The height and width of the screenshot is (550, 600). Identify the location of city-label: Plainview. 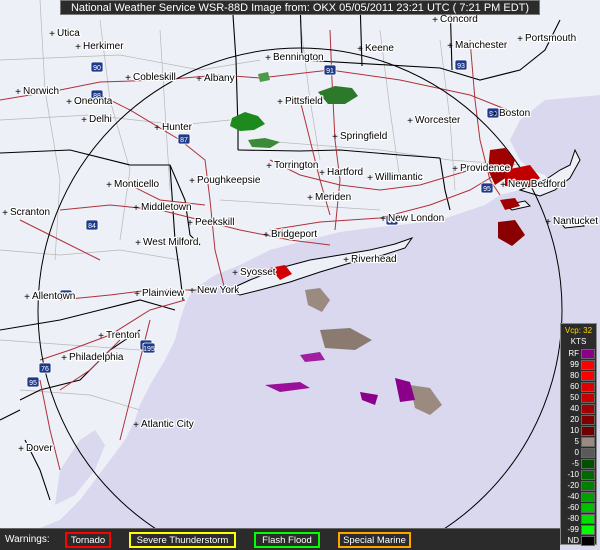
(163, 293).